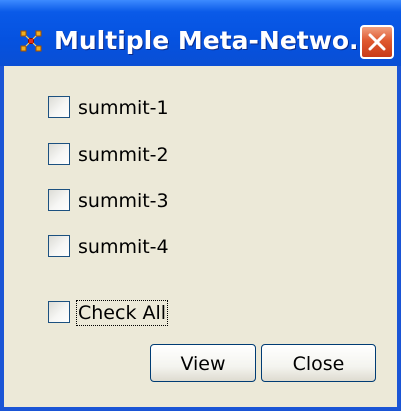  What do you see at coordinates (123, 108) in the screenshot?
I see `checkbox-label: summit-1` at bounding box center [123, 108].